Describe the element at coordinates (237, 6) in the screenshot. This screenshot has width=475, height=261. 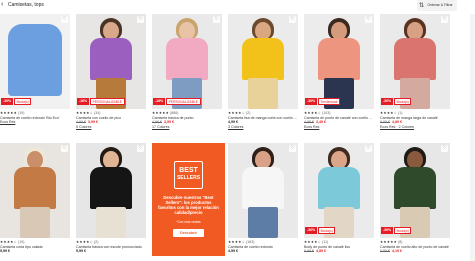
I see `top-bar: ‹ Camisetas, tops ⇅ Ordenar & Filtrar` at that location.